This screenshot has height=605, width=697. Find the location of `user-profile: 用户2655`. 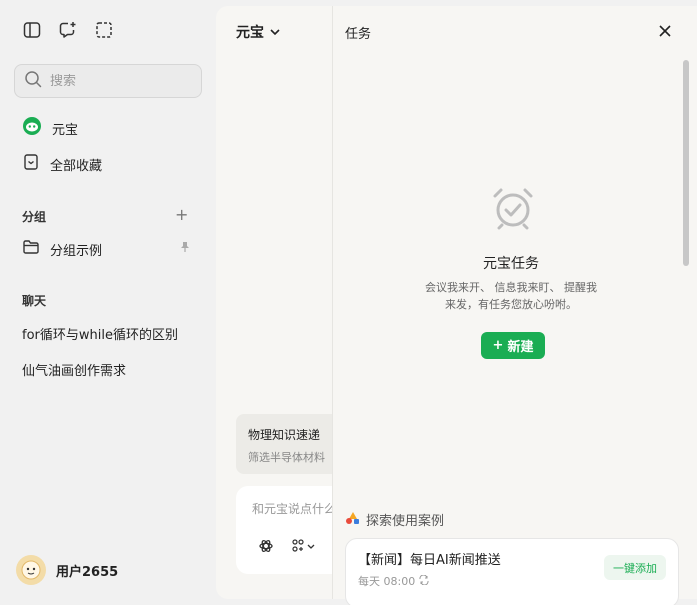

user-profile: 用户2655 is located at coordinates (67, 570).